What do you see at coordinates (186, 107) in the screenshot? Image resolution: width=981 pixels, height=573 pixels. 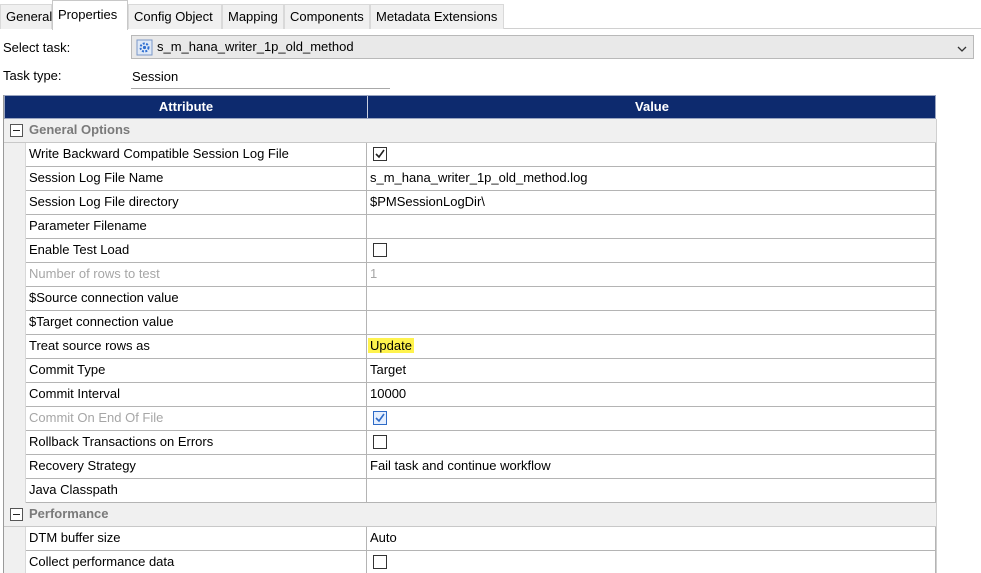 I see `column-header-attribute: Attribute` at bounding box center [186, 107].